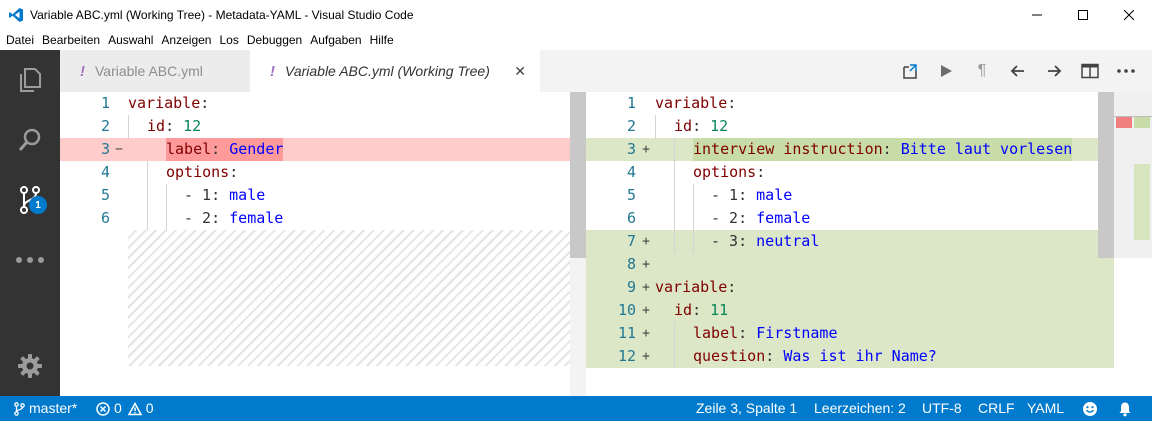 Image resolution: width=1152 pixels, height=421 pixels. What do you see at coordinates (228, 40) in the screenshot?
I see `menu-los: Los` at bounding box center [228, 40].